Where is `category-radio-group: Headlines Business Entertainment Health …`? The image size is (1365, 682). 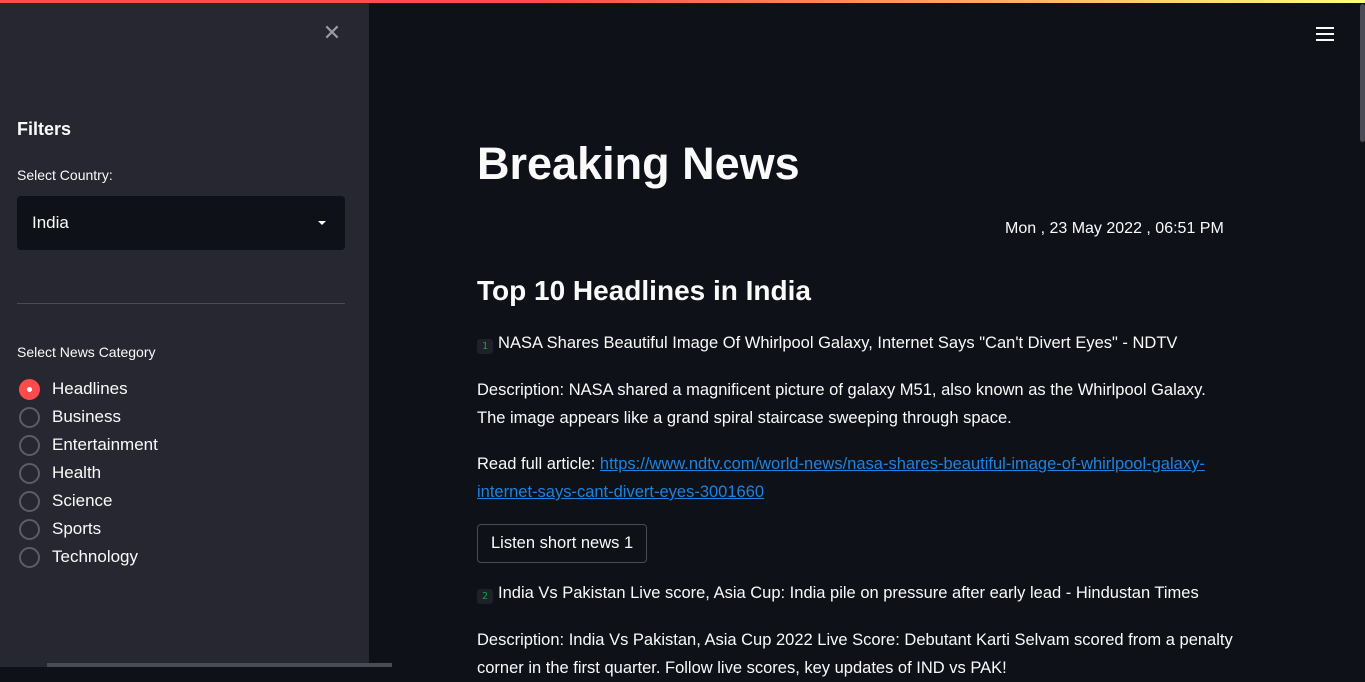
category-radio-group: Headlines Business Entertainment Health … is located at coordinates (88, 473).